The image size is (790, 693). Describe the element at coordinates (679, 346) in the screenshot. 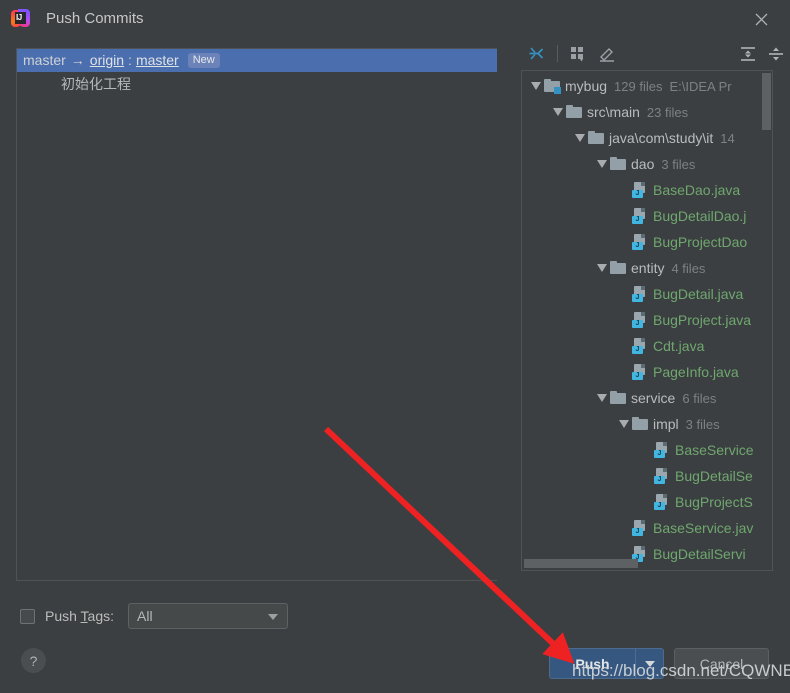

I see `tree-node-label: Cdt.java` at that location.